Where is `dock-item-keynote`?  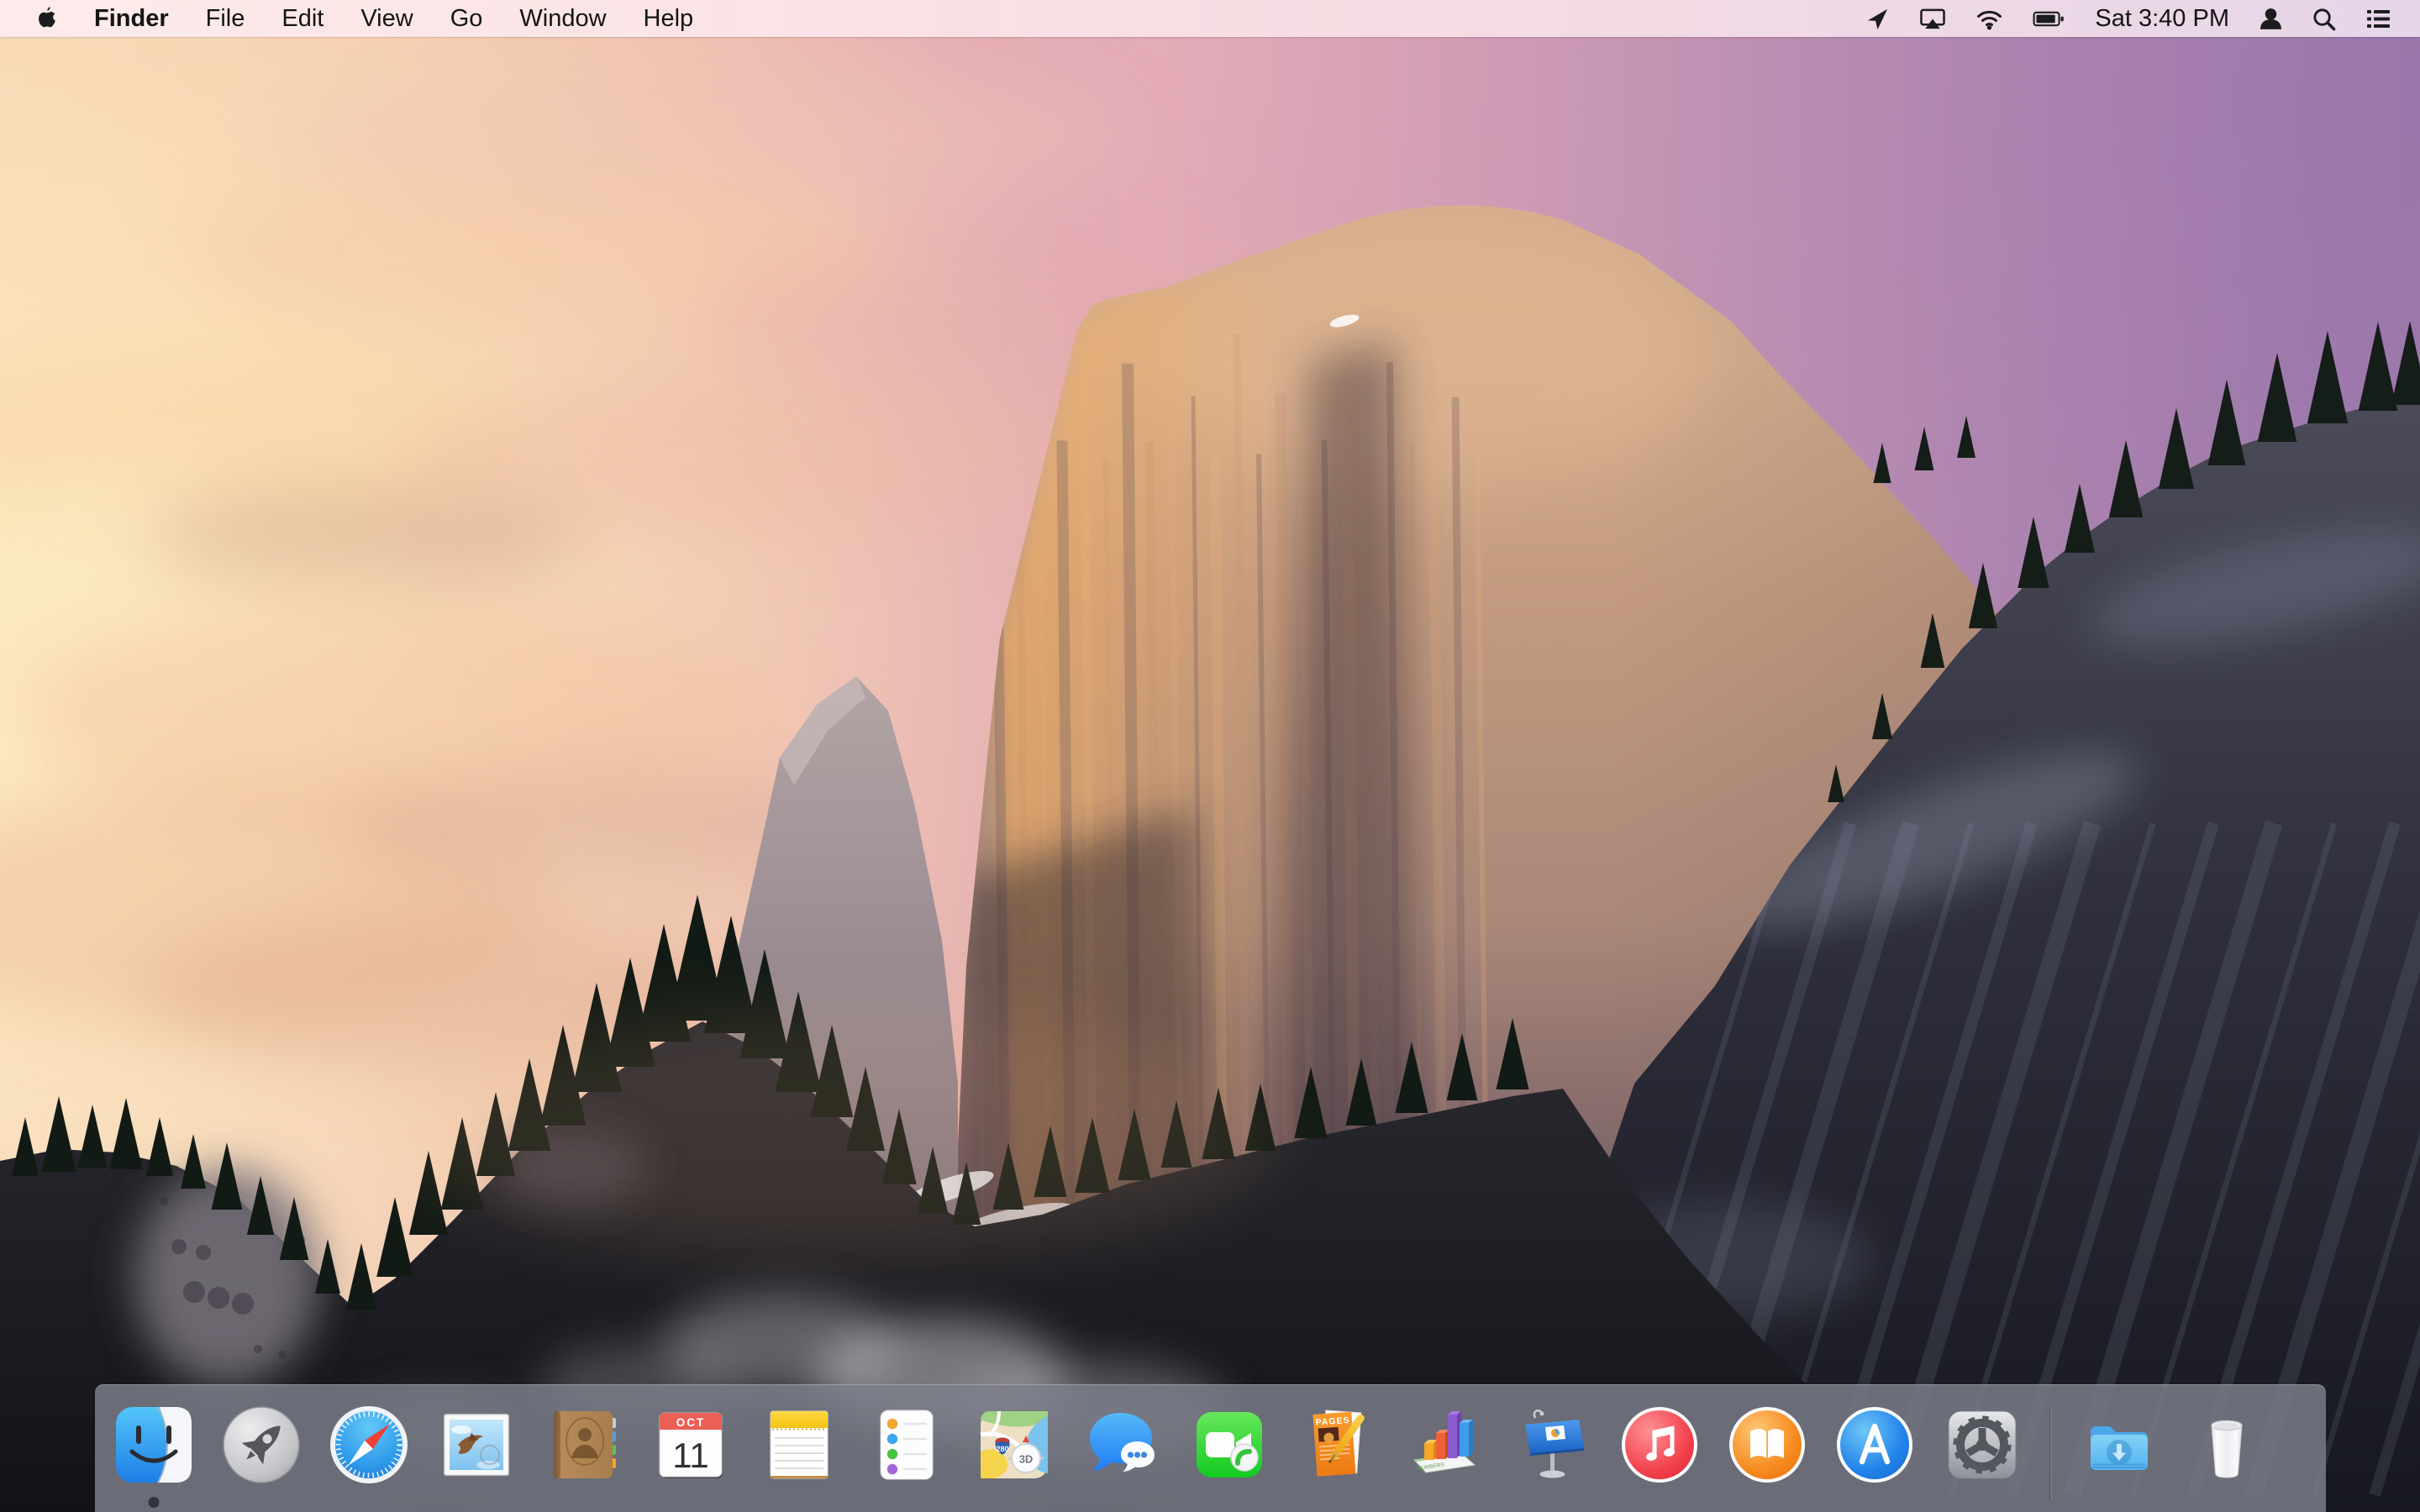 dock-item-keynote is located at coordinates (1552, 1444).